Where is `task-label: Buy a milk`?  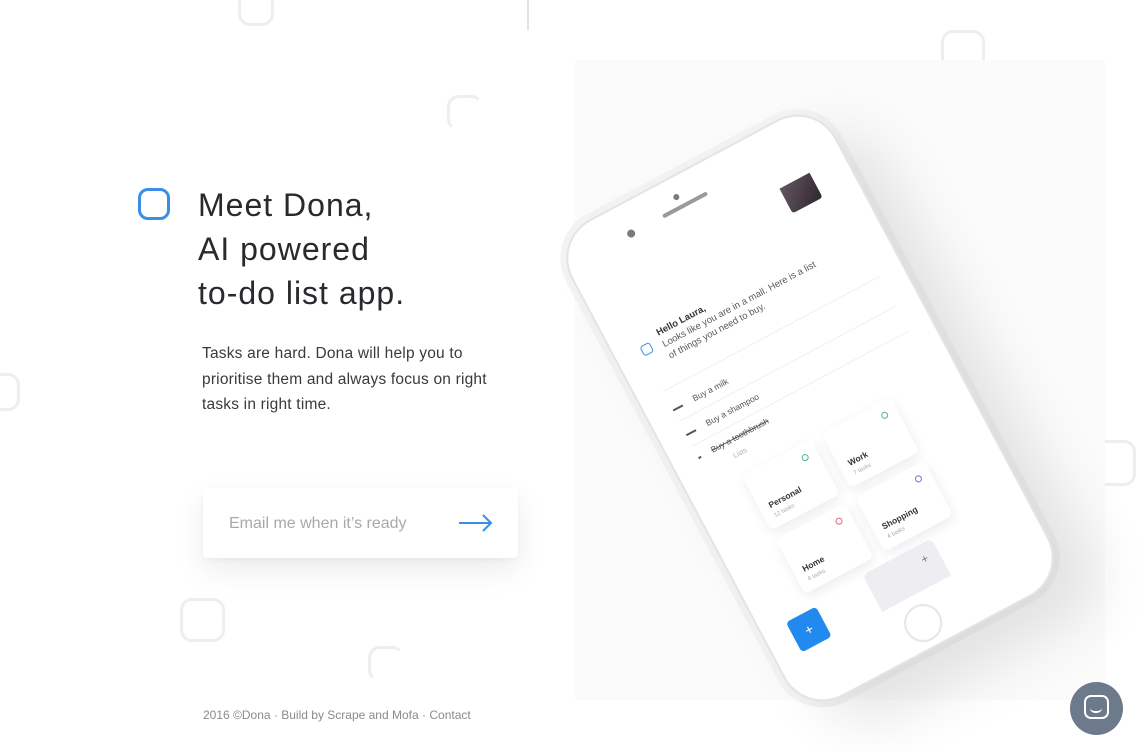 task-label: Buy a milk is located at coordinates (710, 390).